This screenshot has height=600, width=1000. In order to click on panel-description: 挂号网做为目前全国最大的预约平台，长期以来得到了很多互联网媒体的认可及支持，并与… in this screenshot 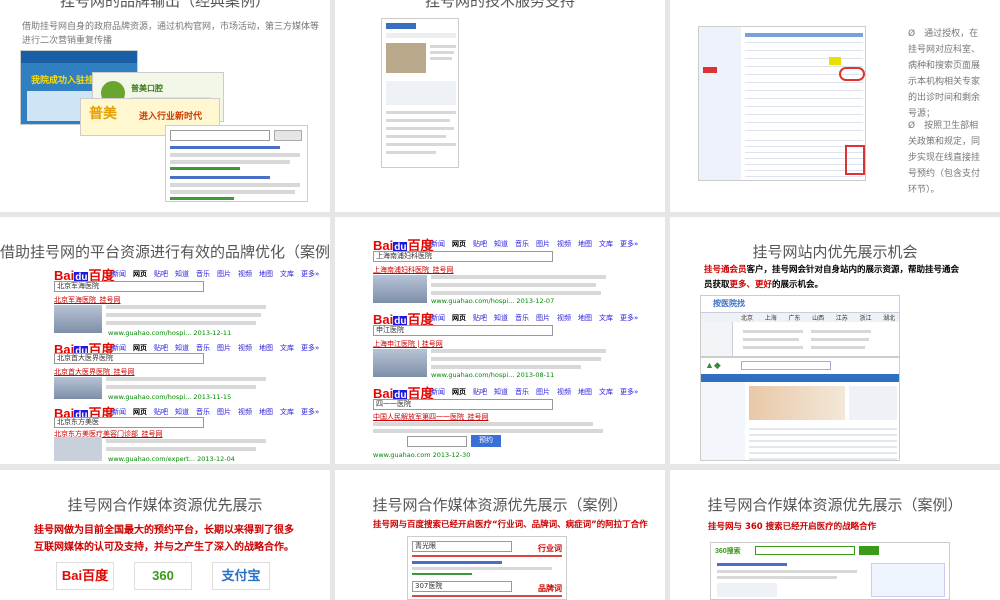, I will do `click(164, 539)`.